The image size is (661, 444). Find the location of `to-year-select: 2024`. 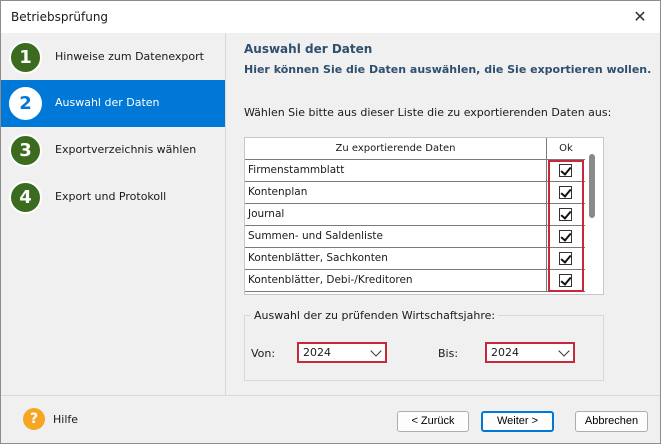

to-year-select: 2024 is located at coordinates (530, 352).